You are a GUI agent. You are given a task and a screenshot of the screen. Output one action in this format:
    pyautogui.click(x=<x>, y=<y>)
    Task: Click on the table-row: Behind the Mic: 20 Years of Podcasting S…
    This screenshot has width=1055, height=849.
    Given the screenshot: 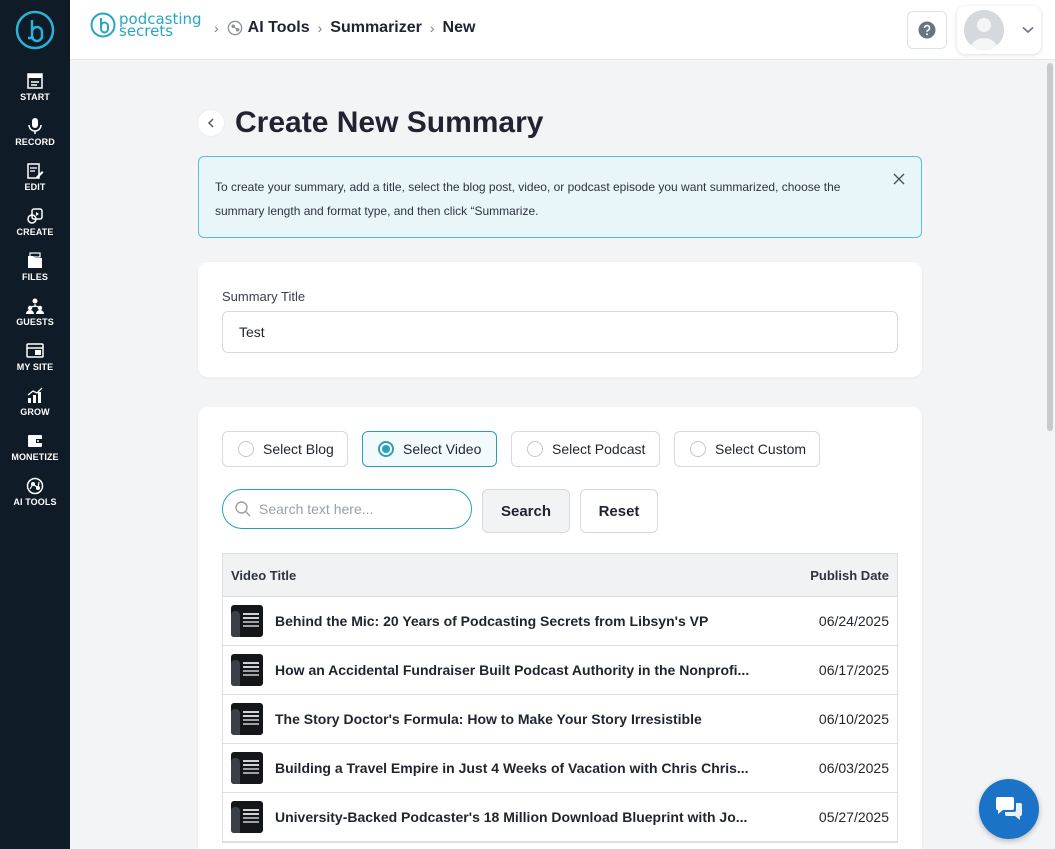 What is the action you would take?
    pyautogui.click(x=560, y=621)
    